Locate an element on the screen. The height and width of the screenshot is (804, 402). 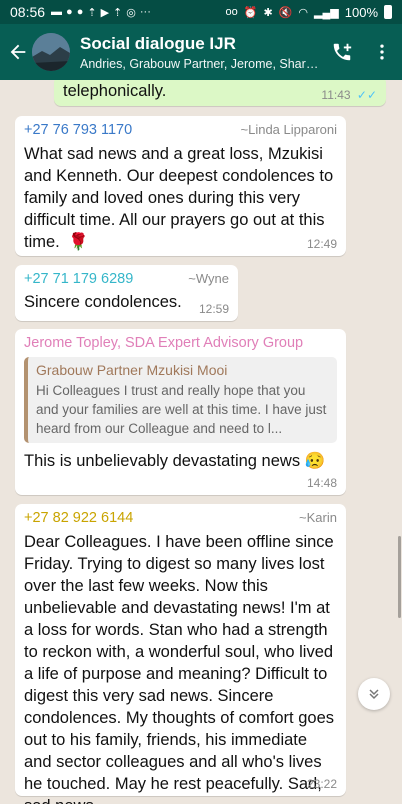
sender-phone: +27 71 179 6289 is located at coordinates (78, 279).